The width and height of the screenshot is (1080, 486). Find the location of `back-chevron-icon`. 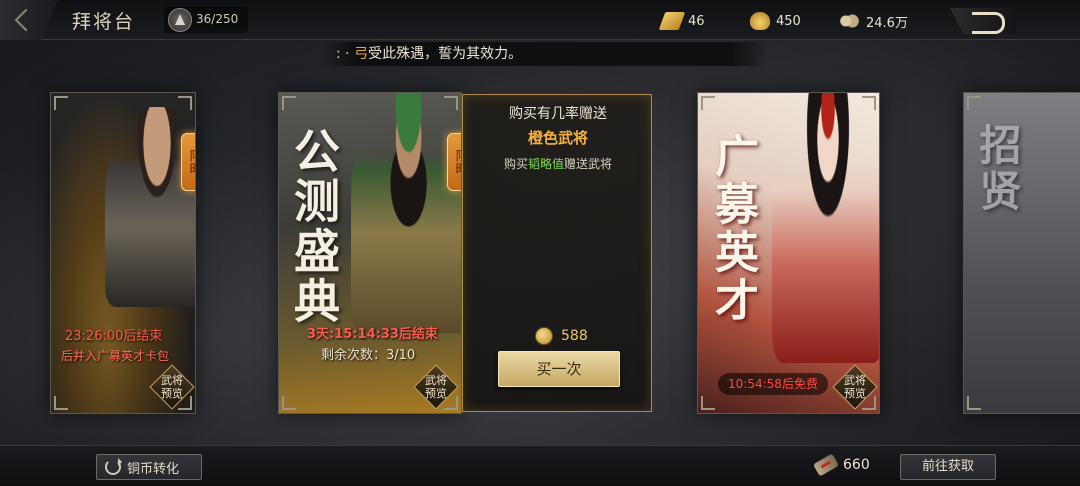

back-chevron-icon is located at coordinates (29, 20).